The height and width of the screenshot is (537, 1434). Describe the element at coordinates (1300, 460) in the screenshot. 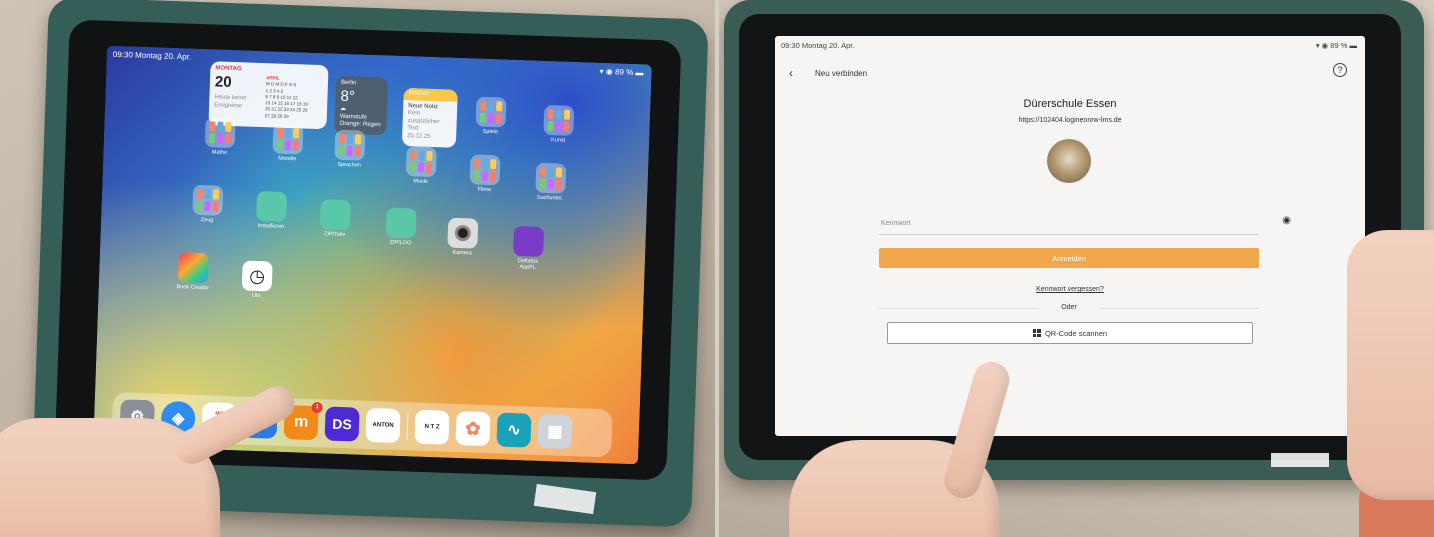

I see `tape-strip` at that location.